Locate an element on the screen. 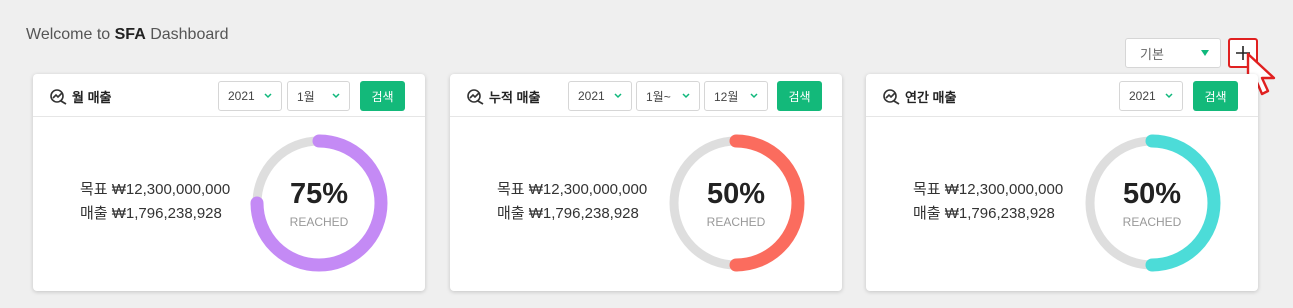 The width and height of the screenshot is (1293, 308). card-header: 월 매출 2021 1월 검색 is located at coordinates (229, 95).